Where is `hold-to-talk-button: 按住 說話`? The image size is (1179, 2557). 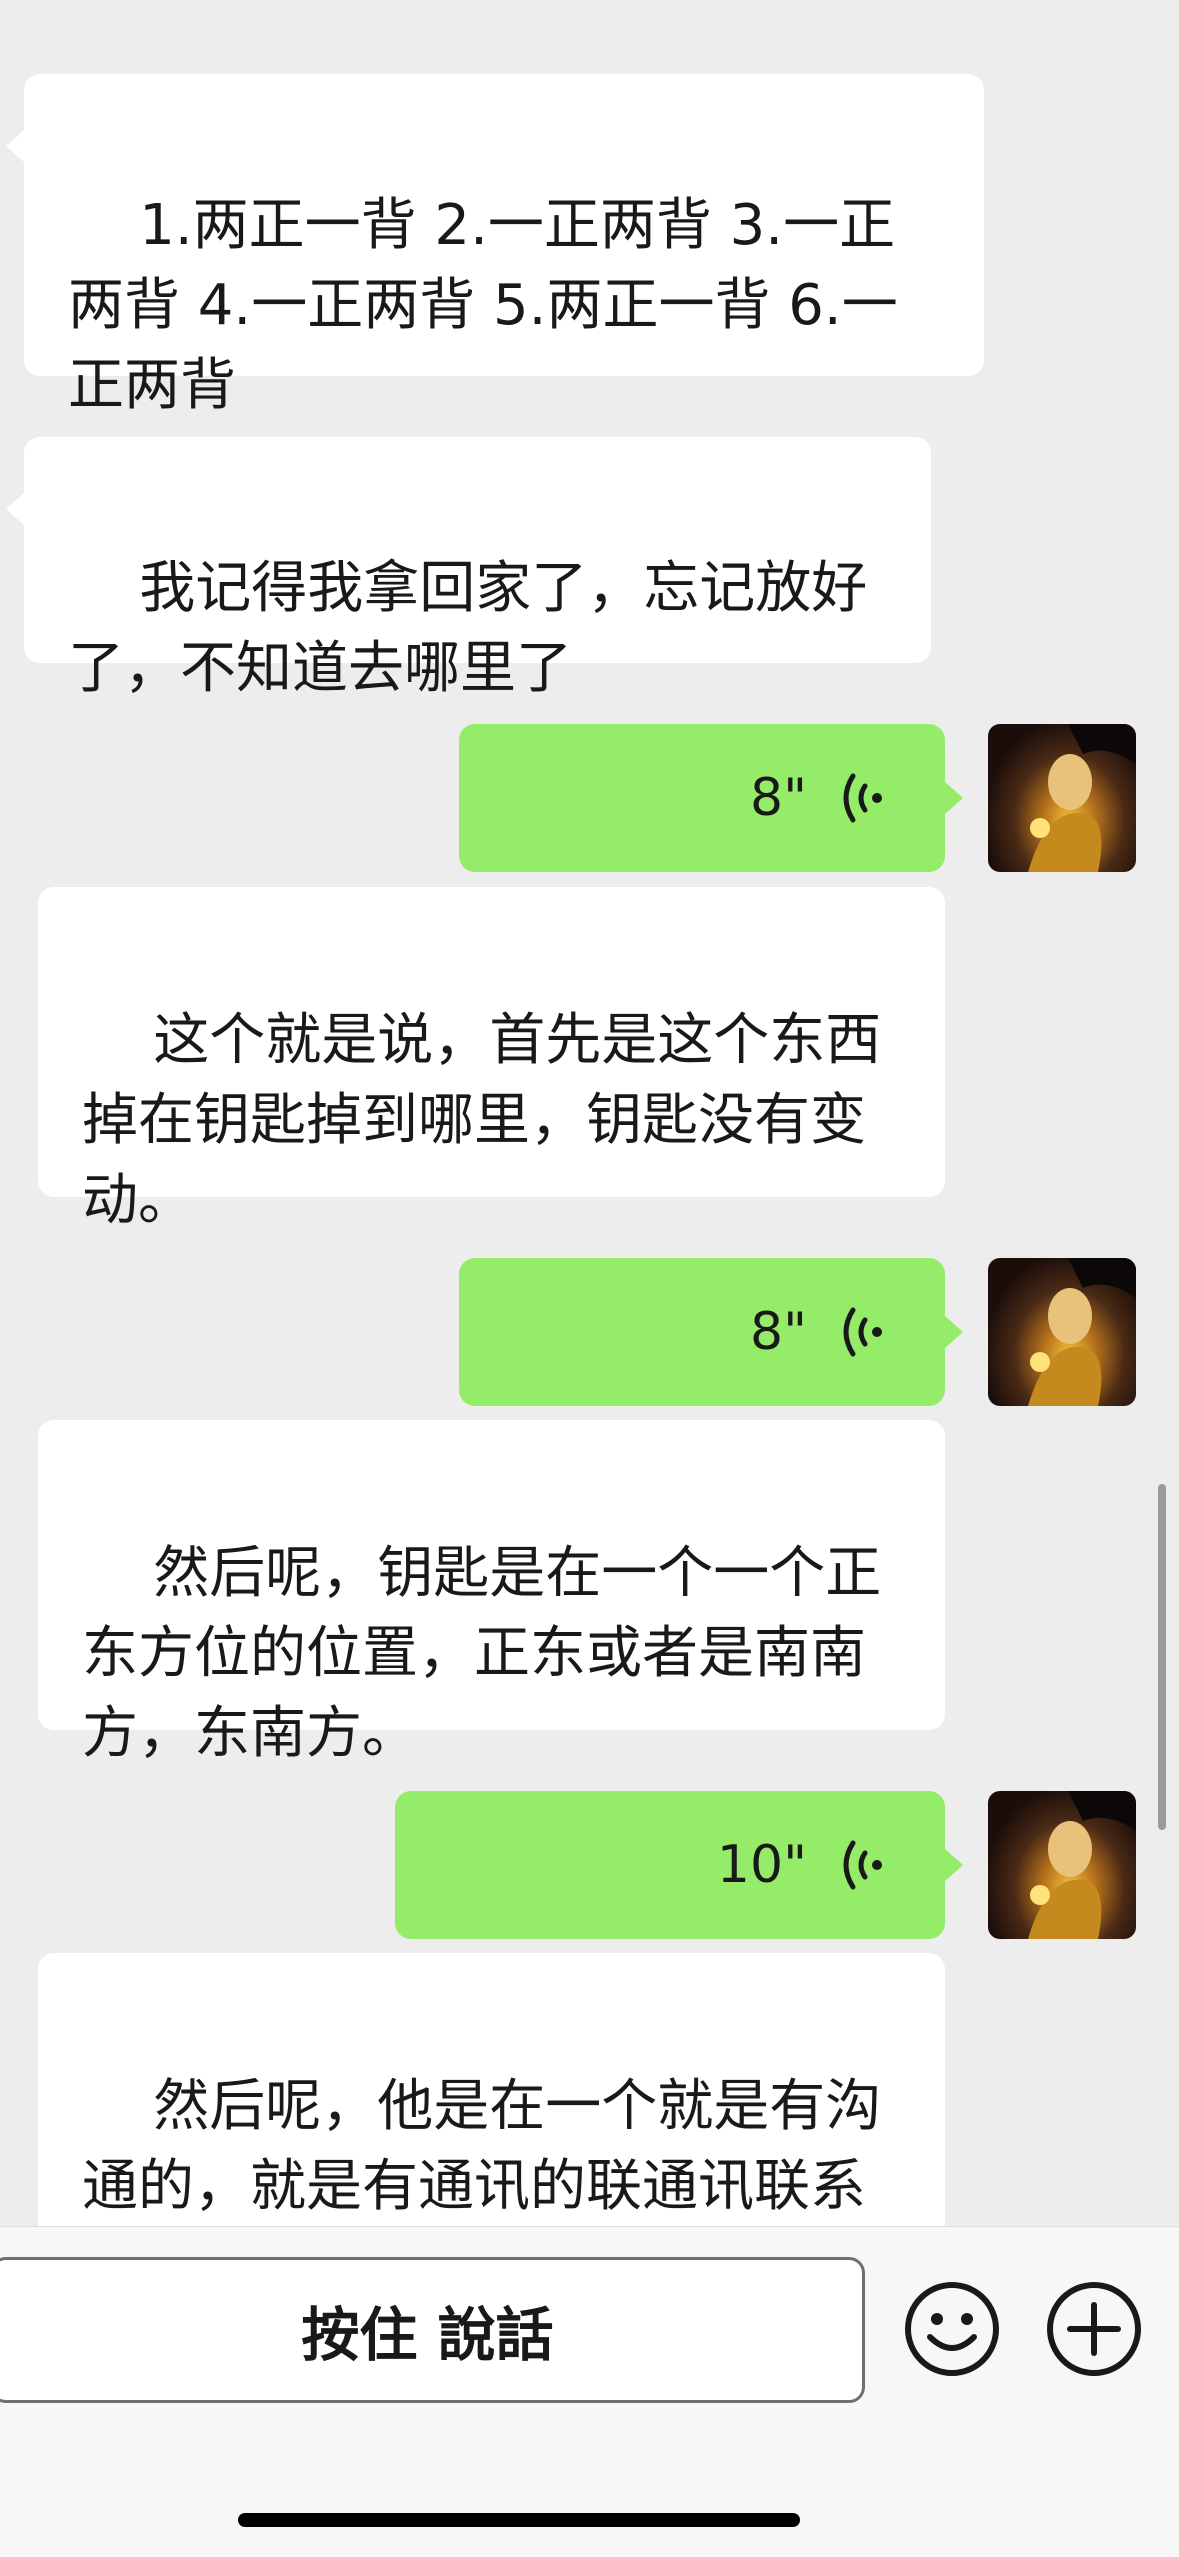 hold-to-talk-button: 按住 說話 is located at coordinates (432, 2330).